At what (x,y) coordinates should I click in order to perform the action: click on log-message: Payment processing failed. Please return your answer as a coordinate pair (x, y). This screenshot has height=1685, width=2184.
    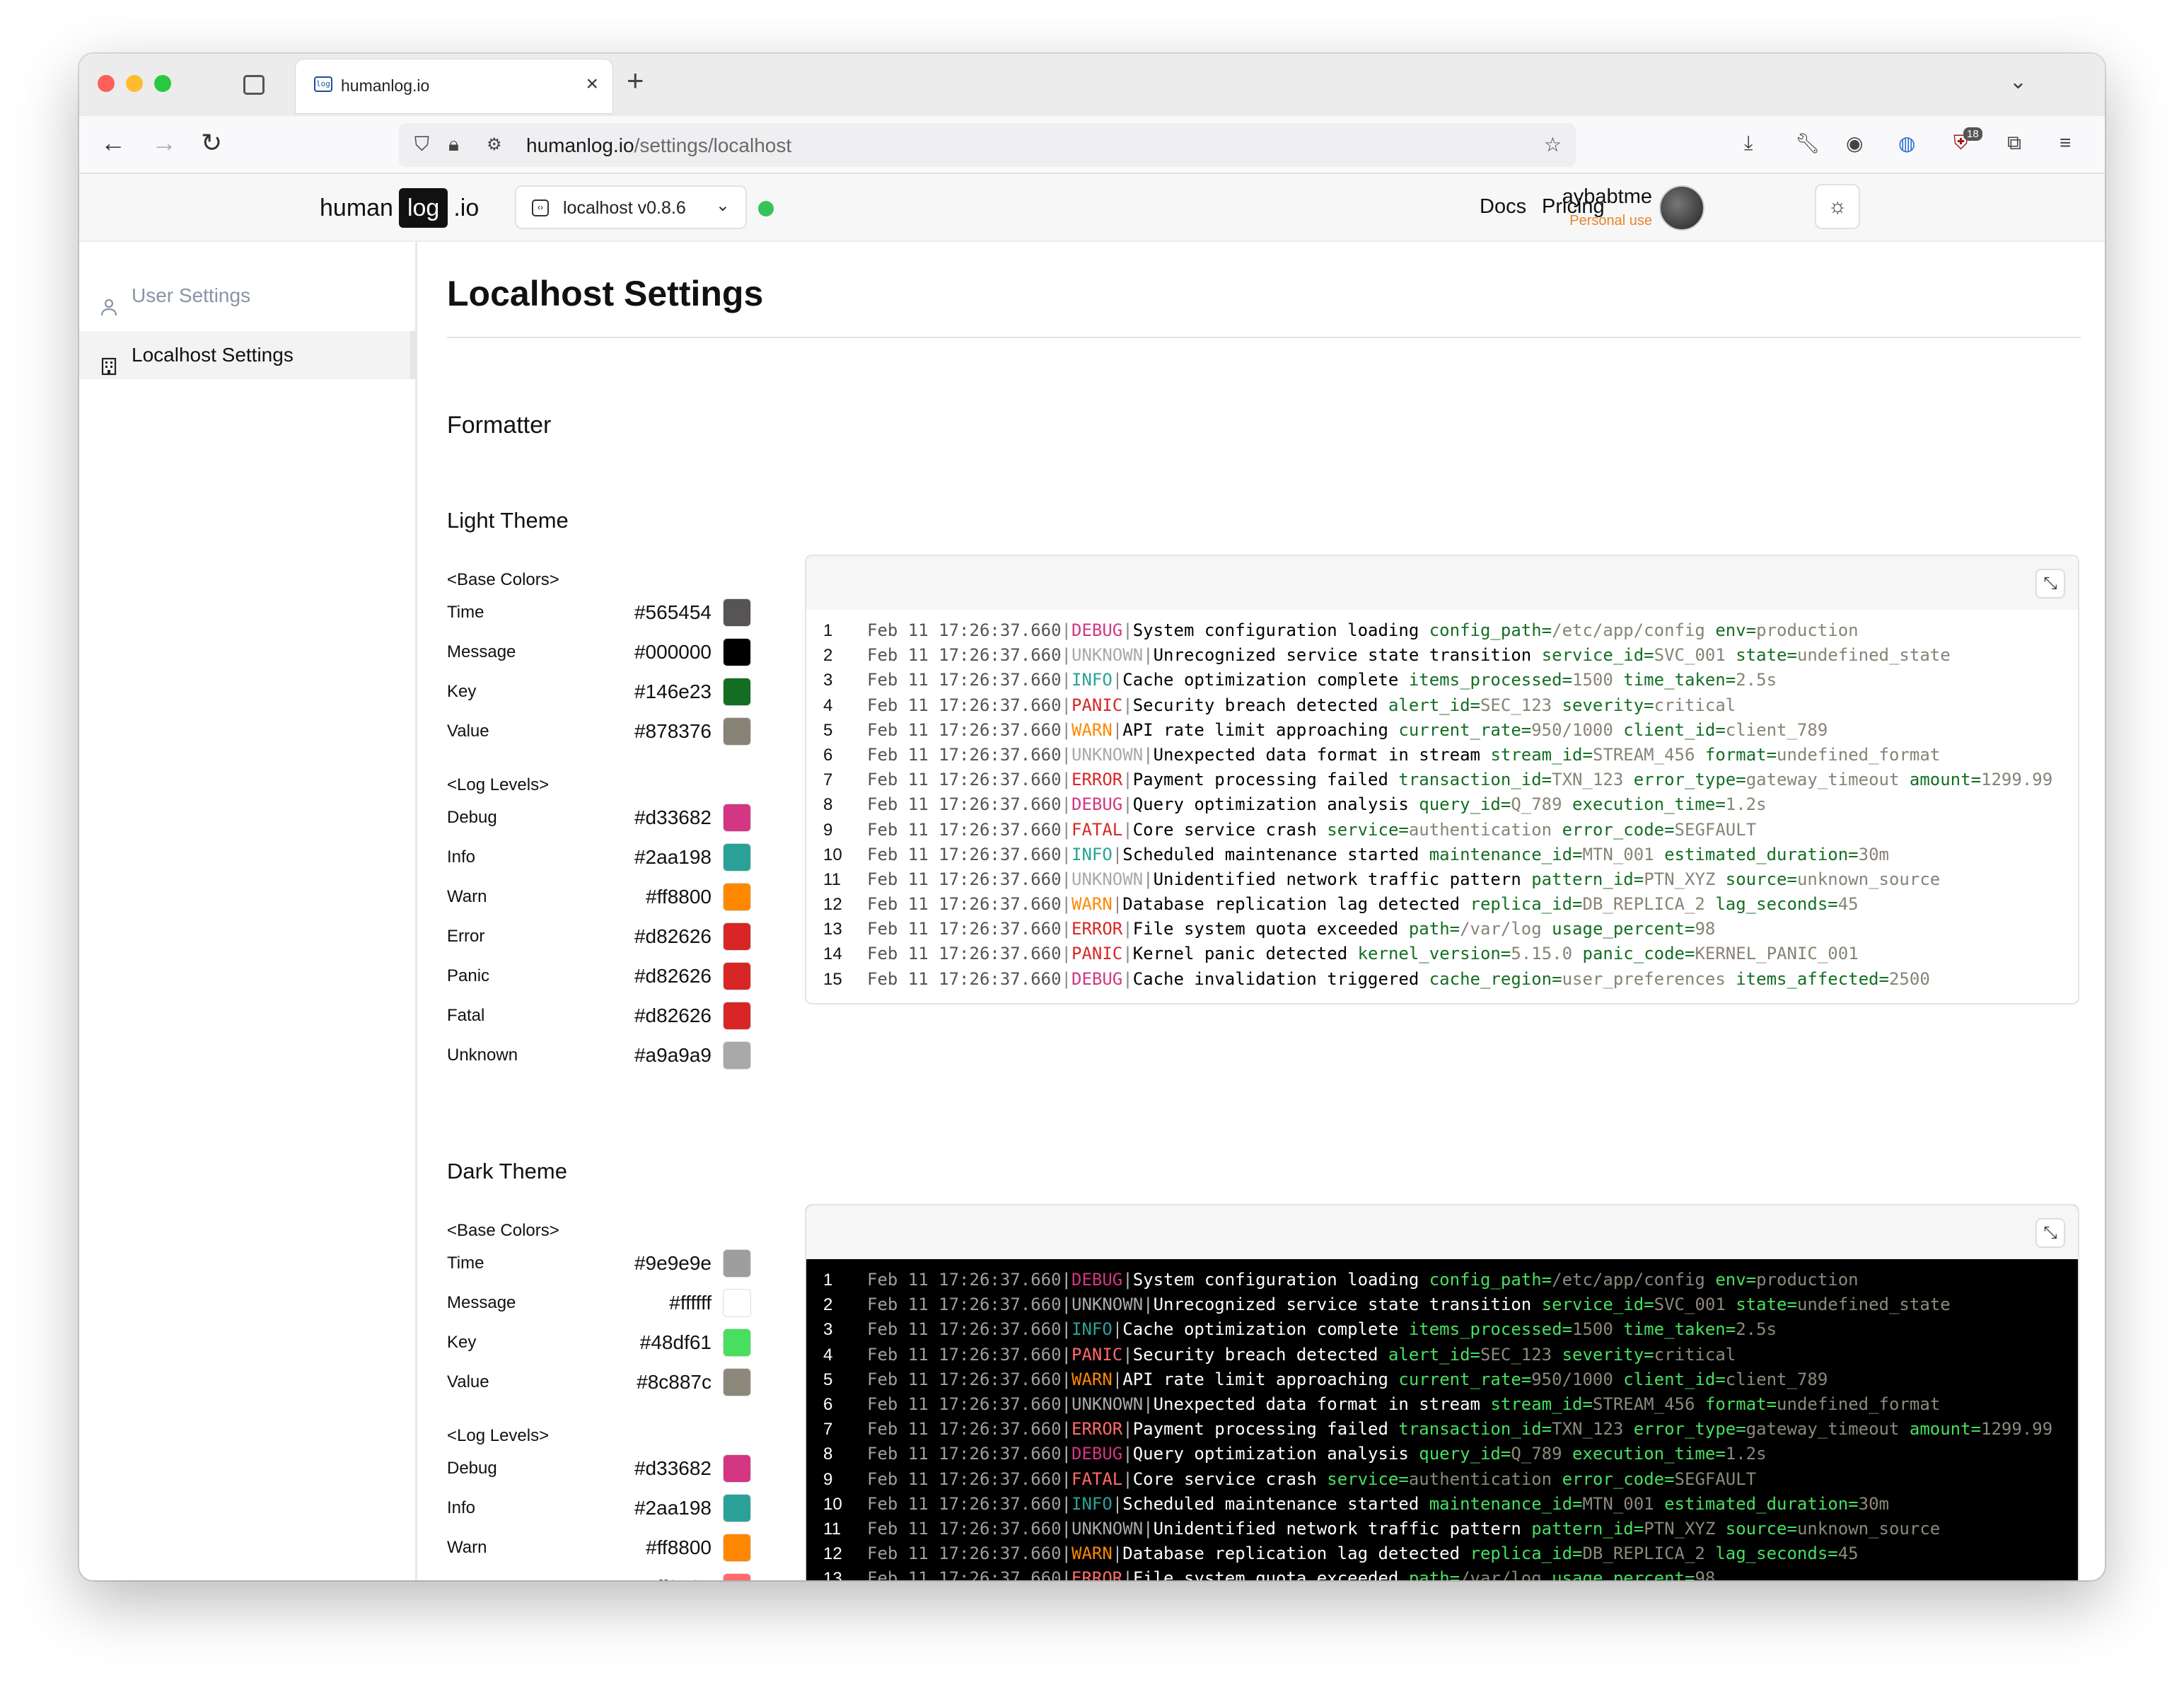
    Looking at the image, I should click on (1265, 1429).